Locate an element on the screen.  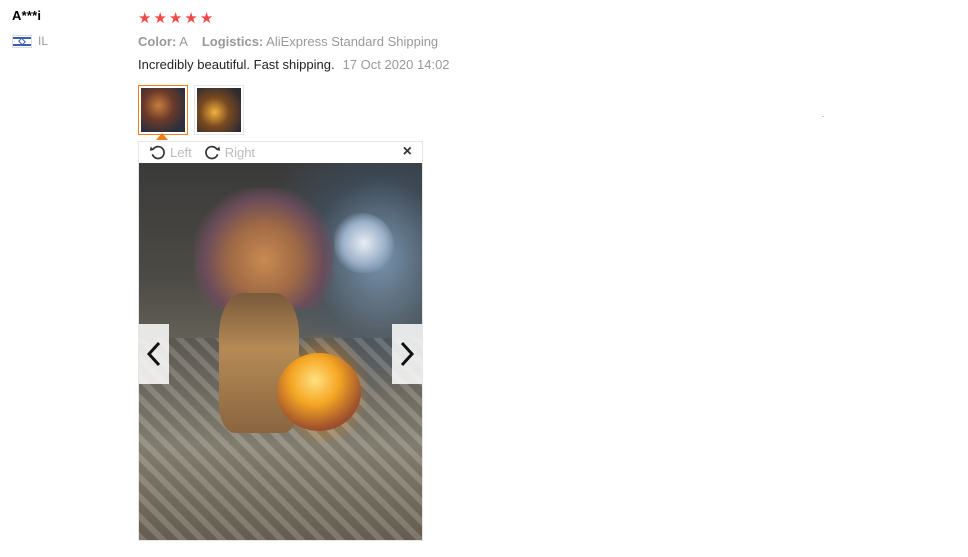
rotate-left-button: Left is located at coordinates (170, 152).